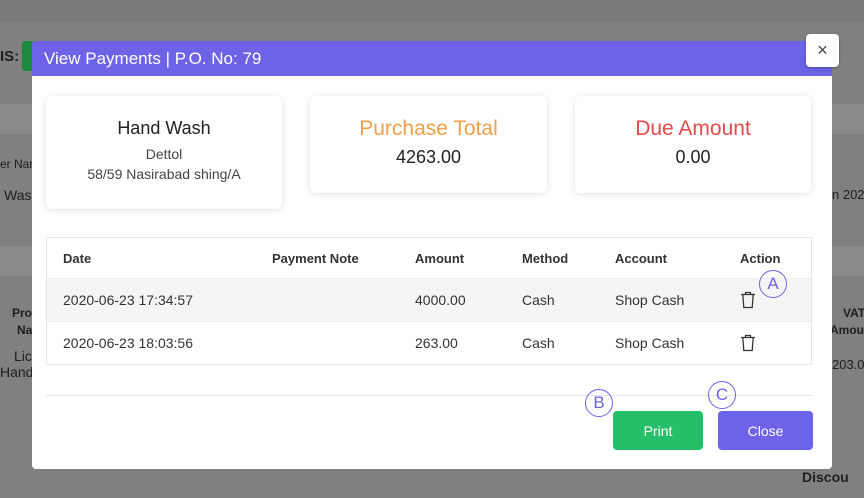  Describe the element at coordinates (440, 258) in the screenshot. I see `header-amount: Amount` at that location.